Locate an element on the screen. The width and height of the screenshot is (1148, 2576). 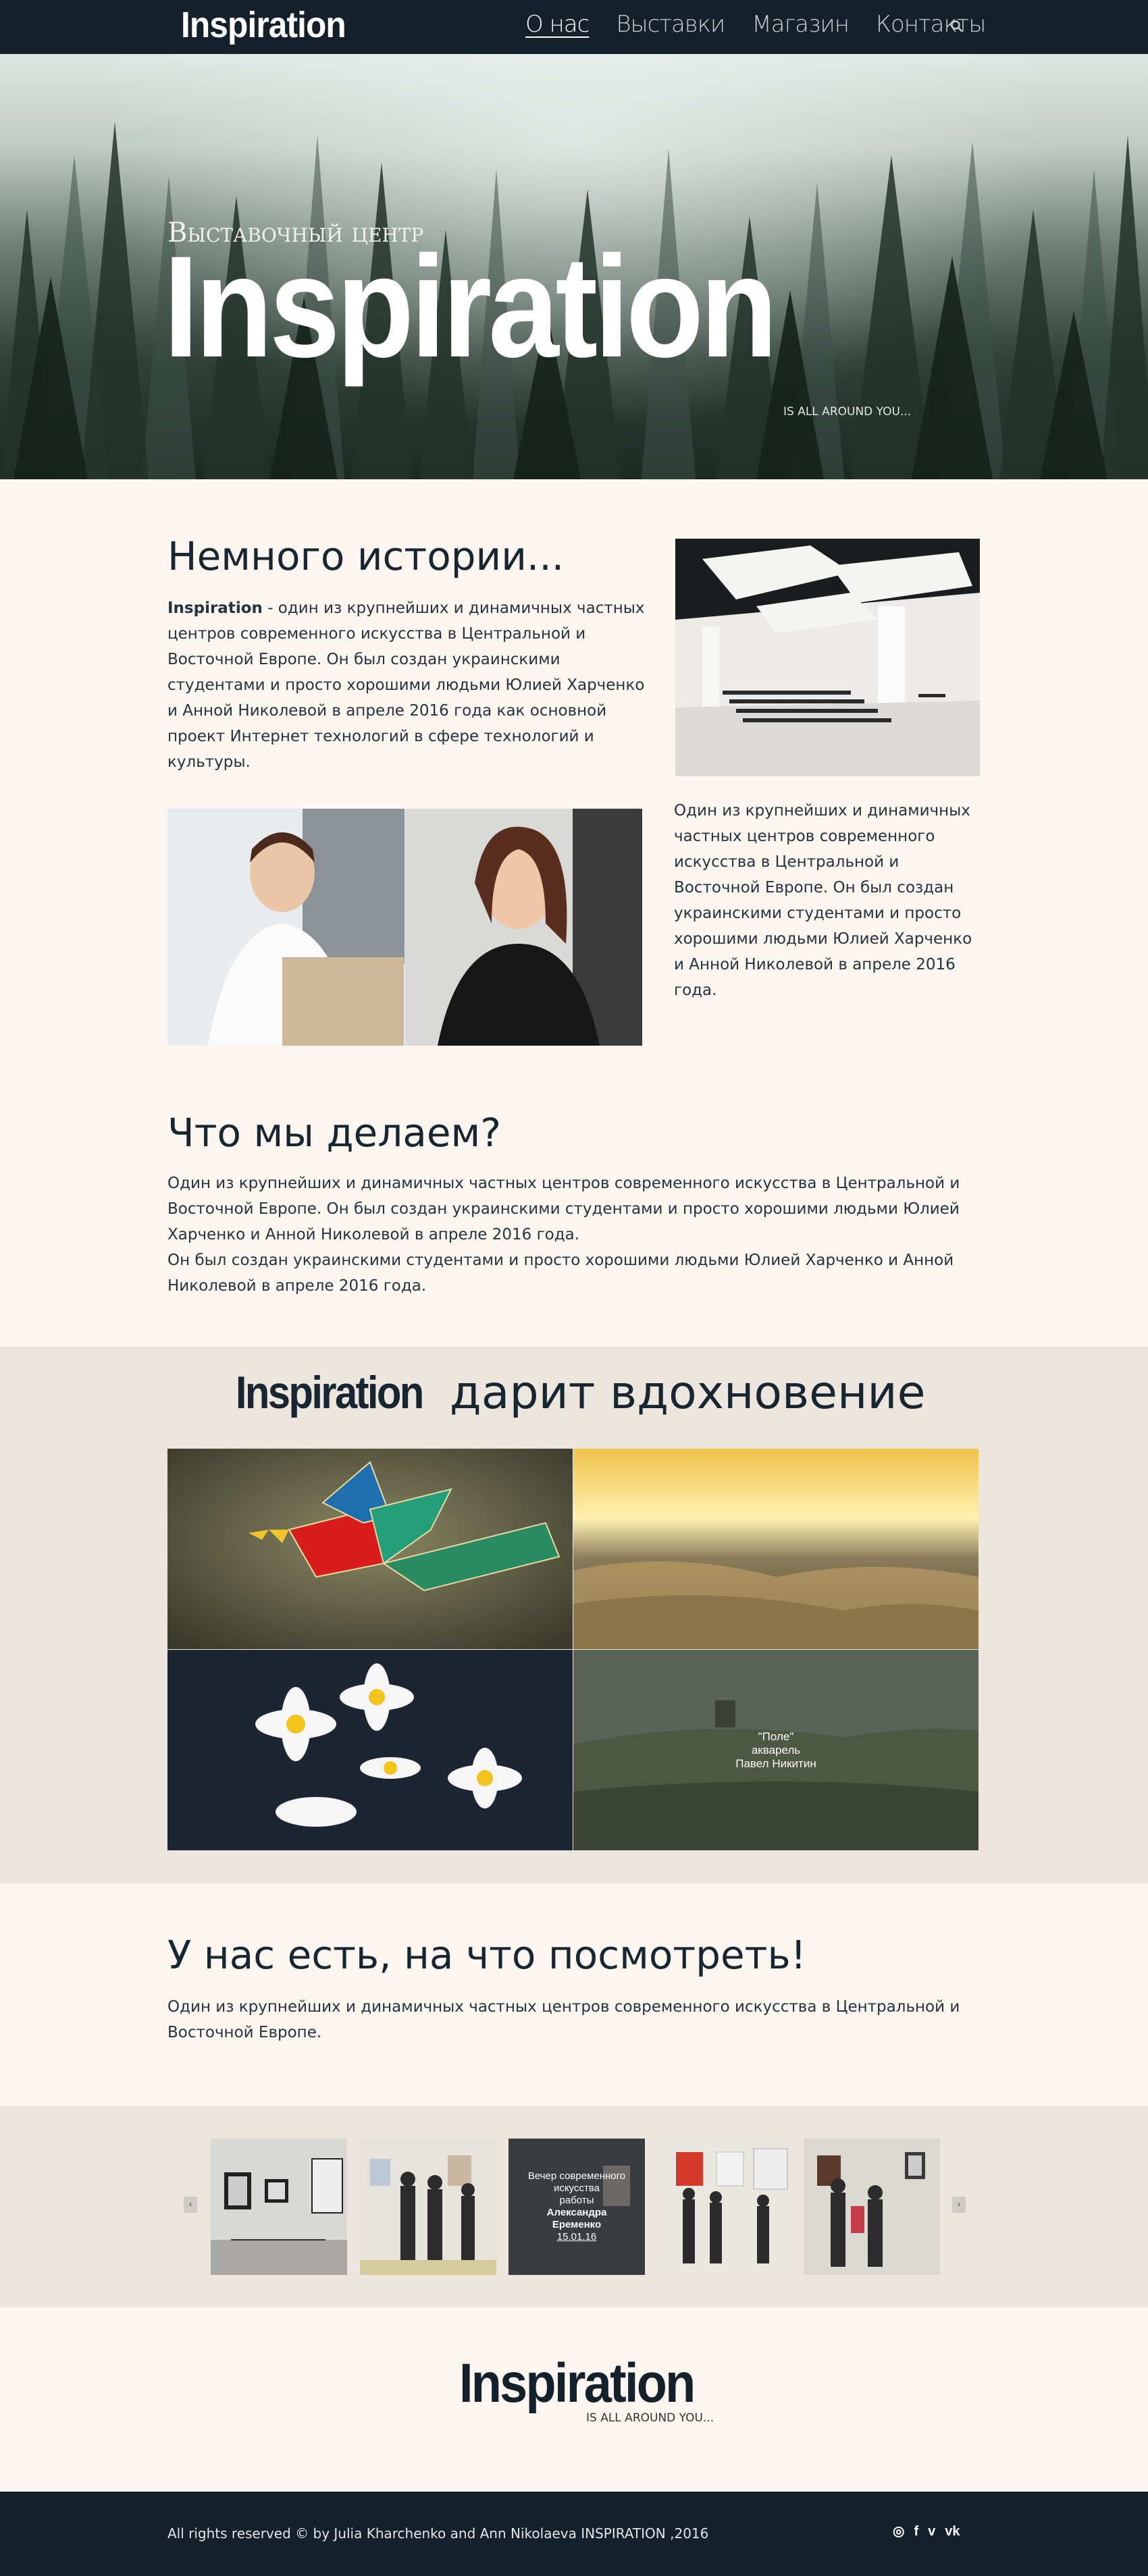
gallery-item-sunset is located at coordinates (776, 1549).